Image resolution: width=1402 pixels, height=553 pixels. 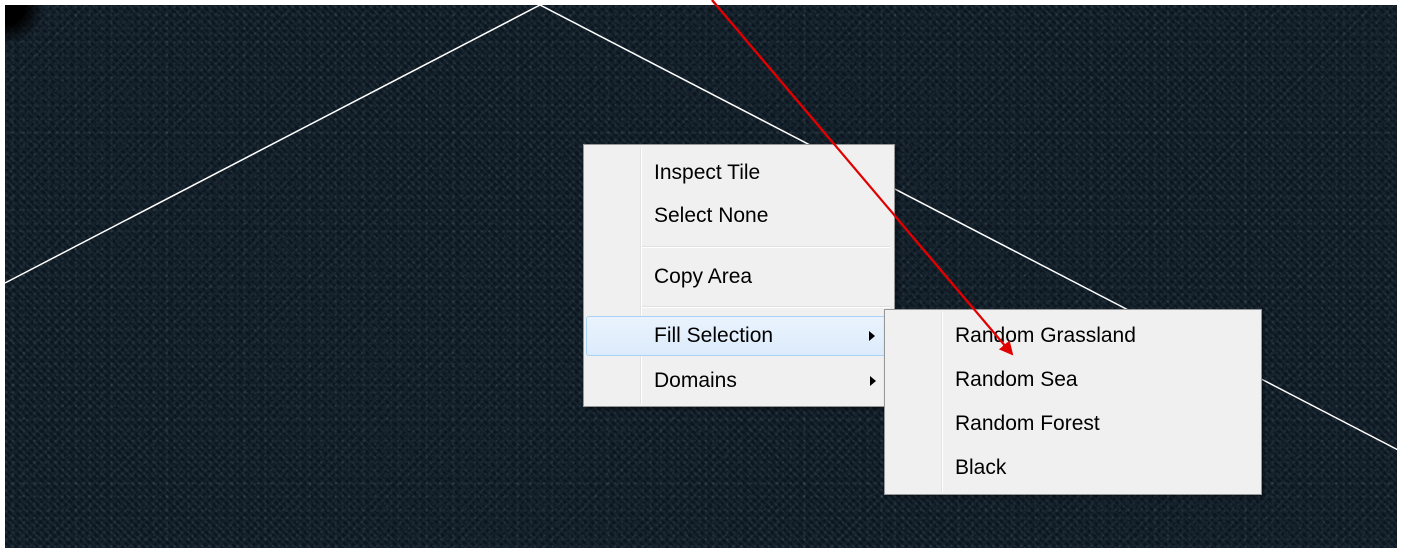 I want to click on menu-item-label: Select None, so click(x=711, y=215).